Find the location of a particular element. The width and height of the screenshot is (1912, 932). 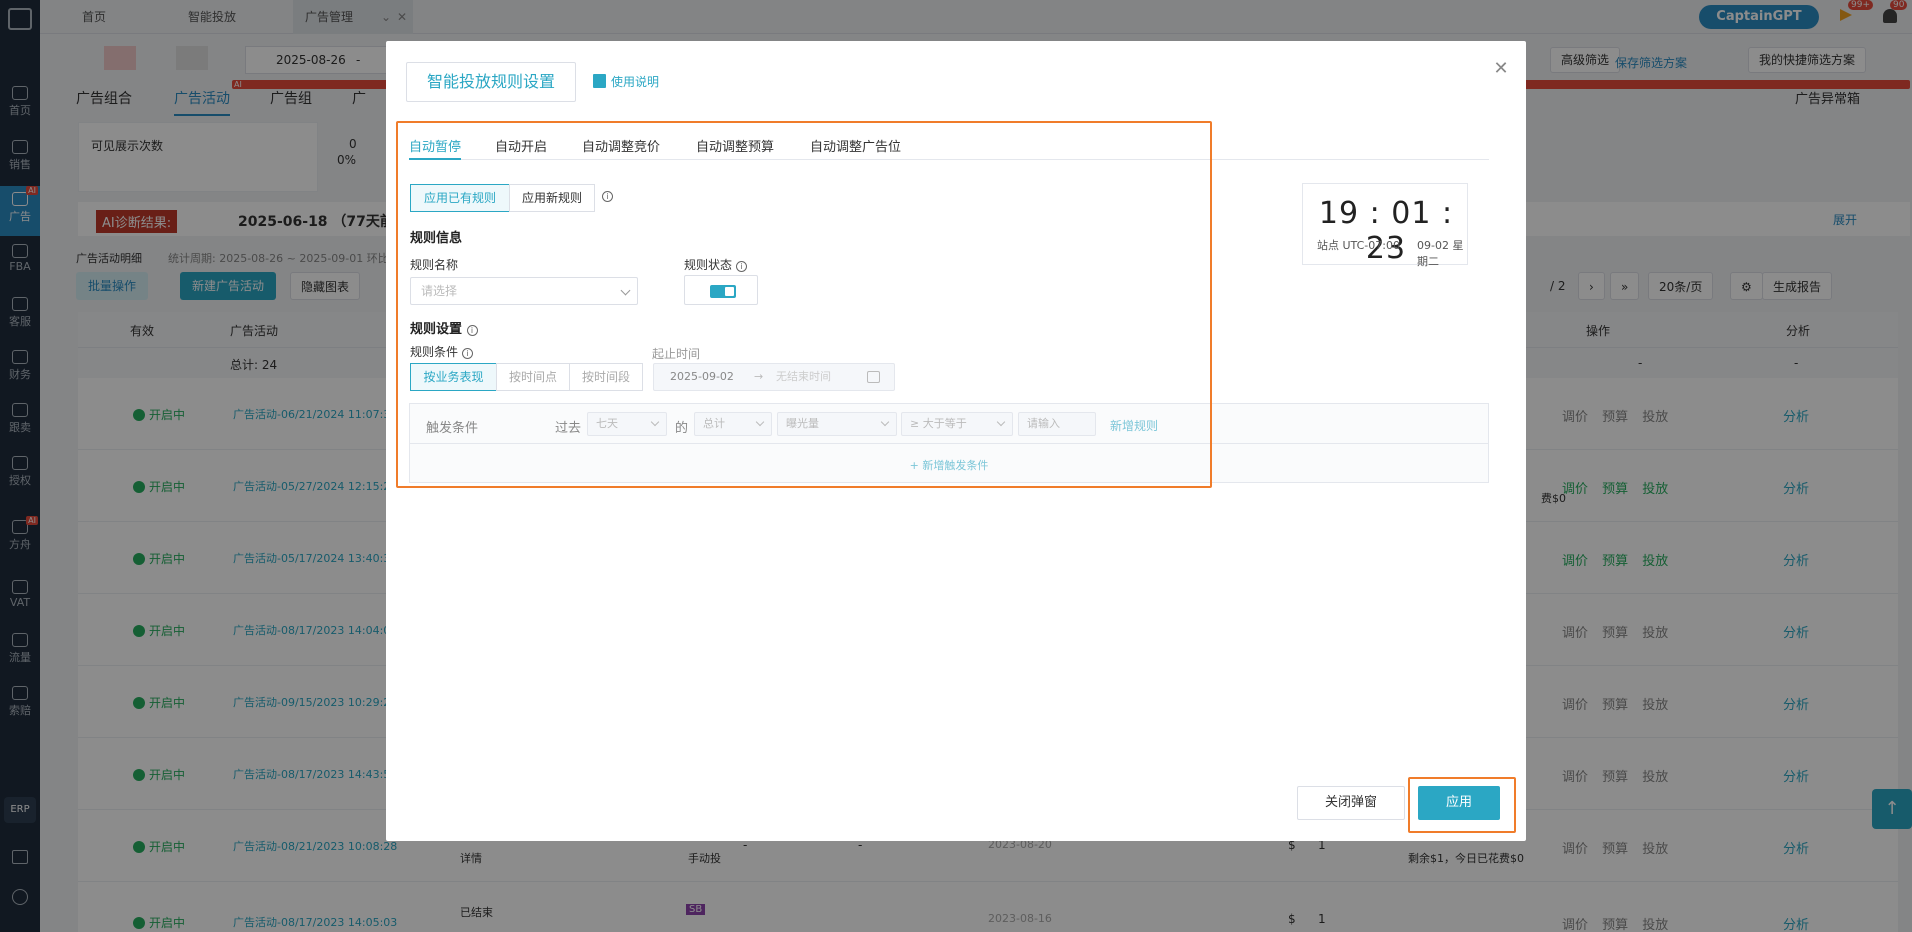

close-modal-button: 关闭弹窗 is located at coordinates (1351, 803).